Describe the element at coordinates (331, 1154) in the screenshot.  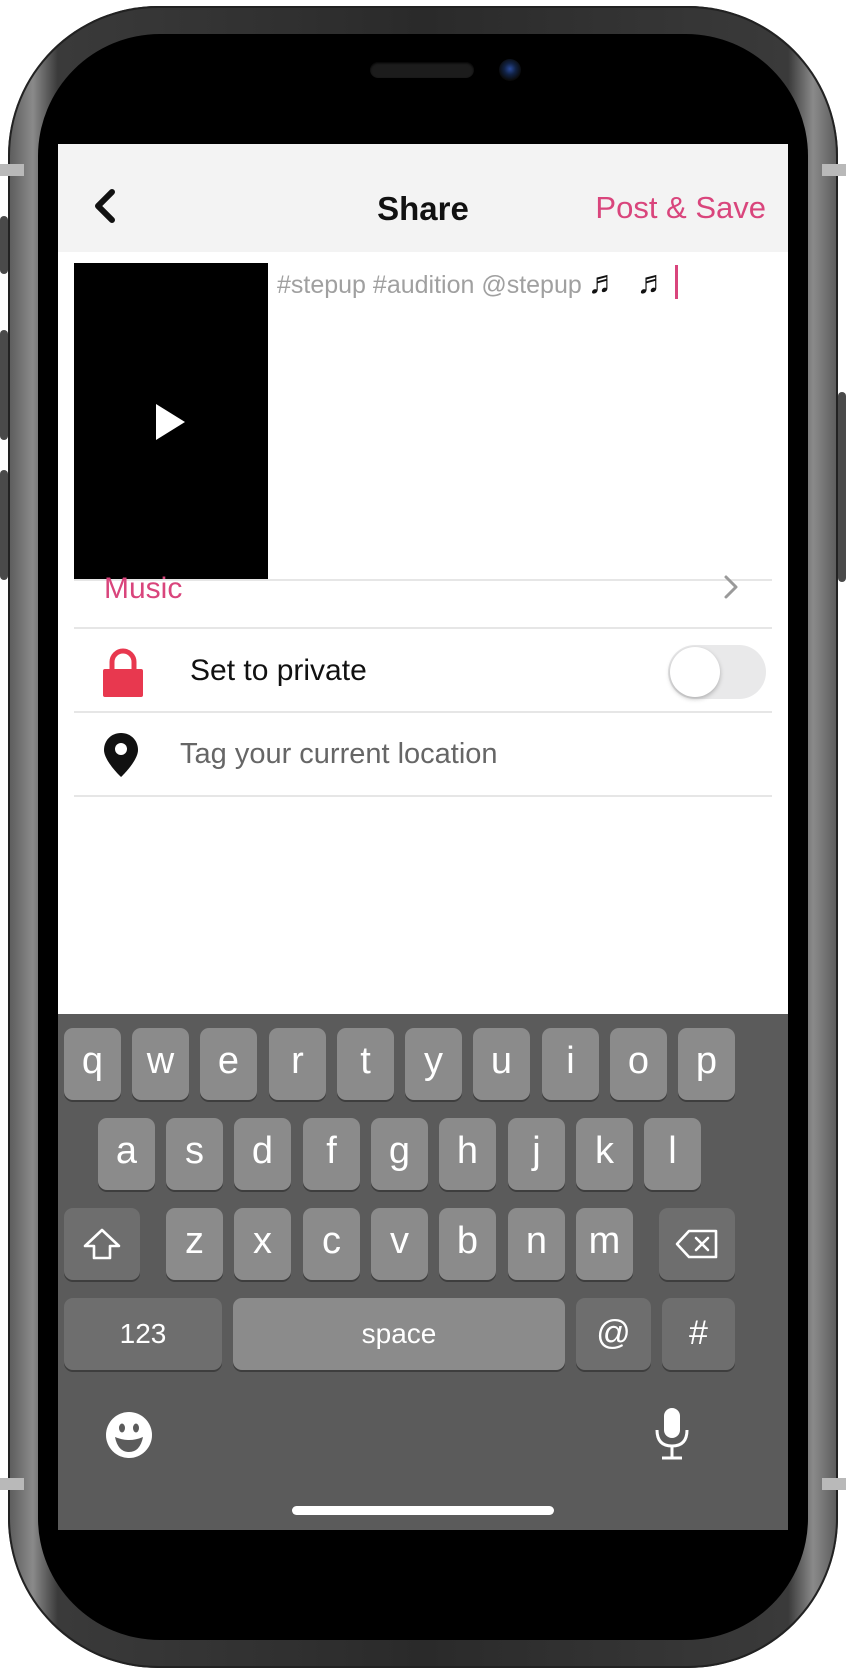
I see `key-f: f` at that location.